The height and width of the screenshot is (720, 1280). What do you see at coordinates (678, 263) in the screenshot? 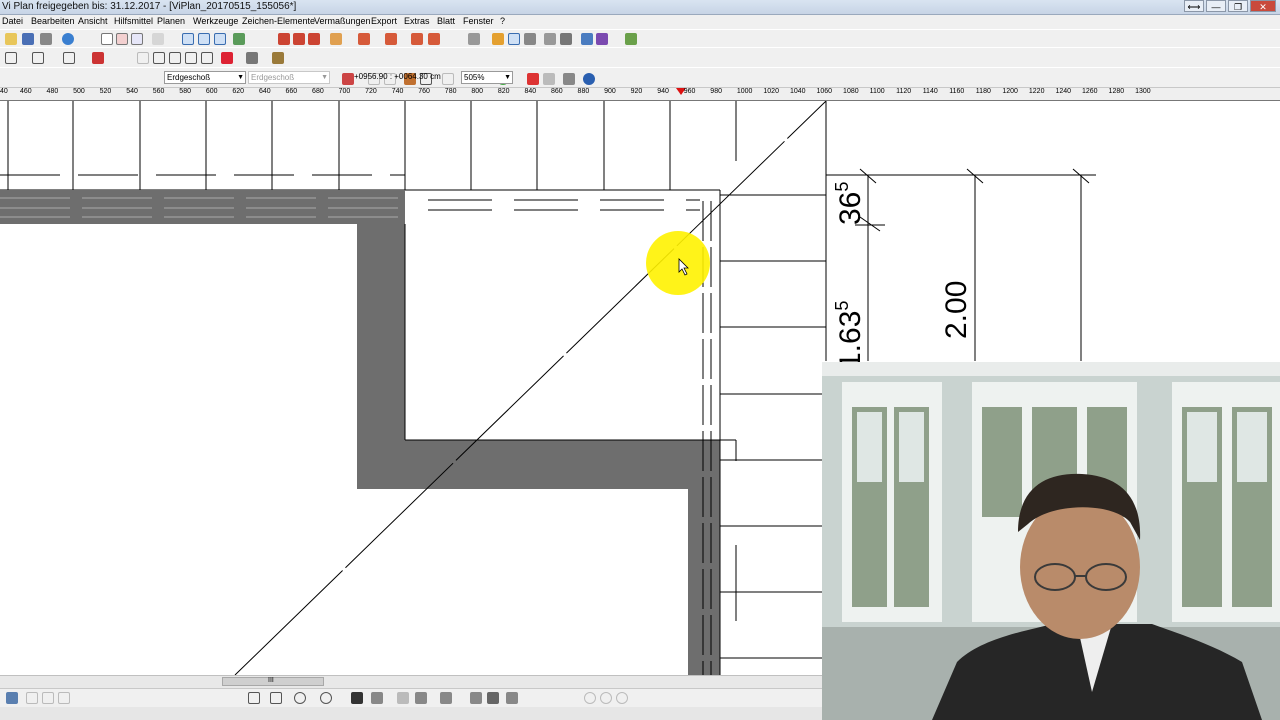
I see `cursor-highlight` at bounding box center [678, 263].